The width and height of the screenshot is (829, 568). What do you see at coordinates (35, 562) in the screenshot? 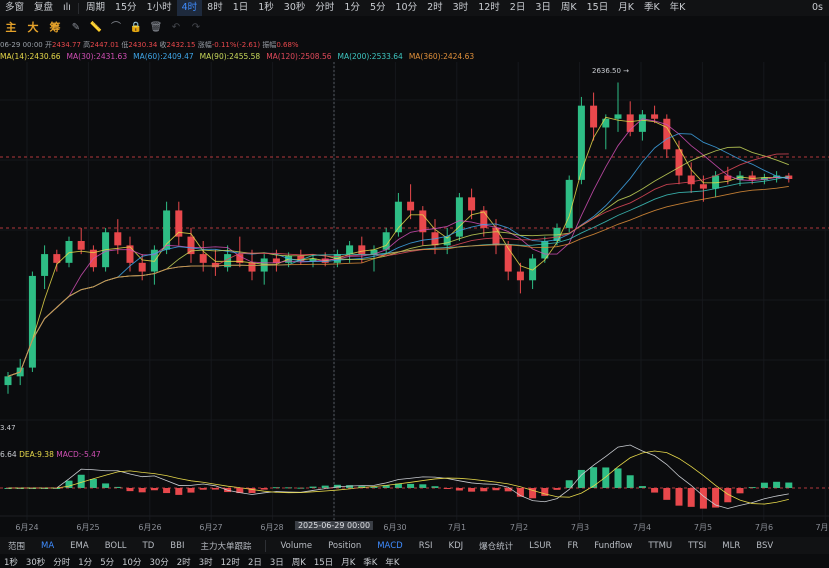
I see `bottom-period-1: 30秒` at bounding box center [35, 562].